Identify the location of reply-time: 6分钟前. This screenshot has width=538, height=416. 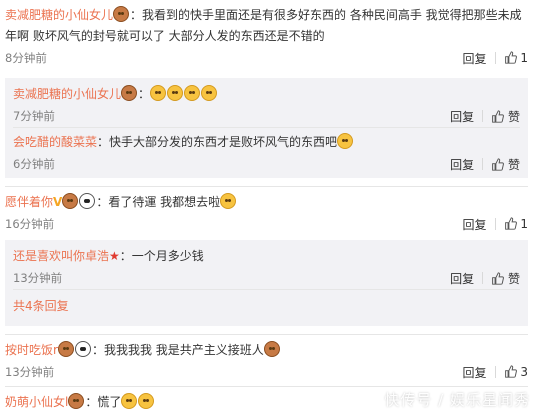
(34, 164).